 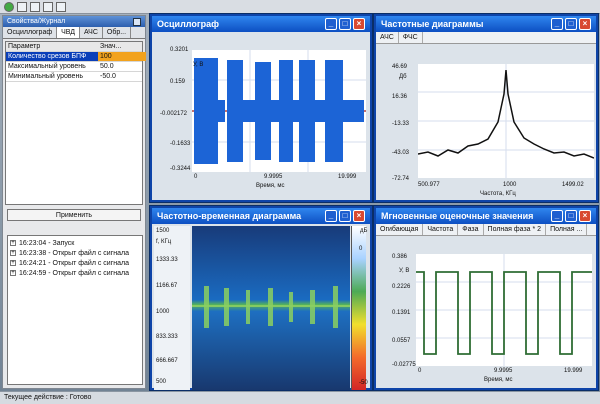 I want to click on tab-phase: Фаза, so click(x=471, y=229).